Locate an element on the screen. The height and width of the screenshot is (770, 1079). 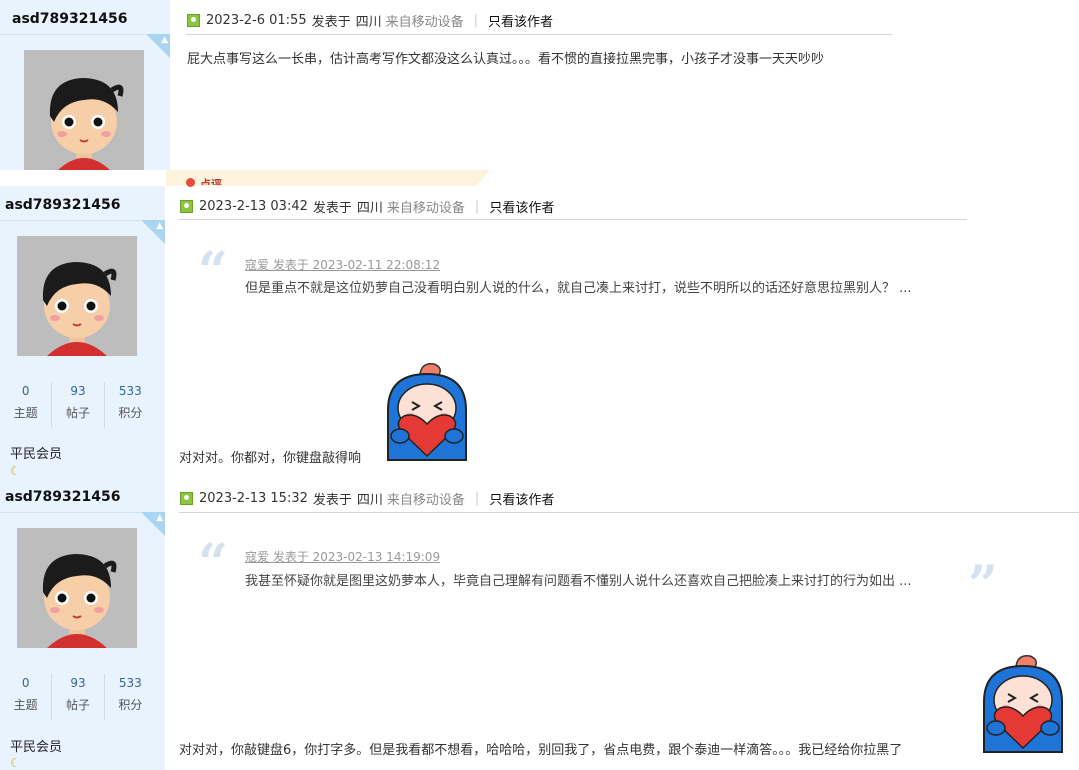
post1-posted-in: 发表于 is located at coordinates (331, 22).